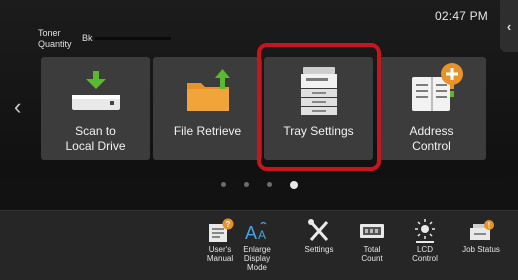  I want to click on button-label: LCD, so click(424, 249).